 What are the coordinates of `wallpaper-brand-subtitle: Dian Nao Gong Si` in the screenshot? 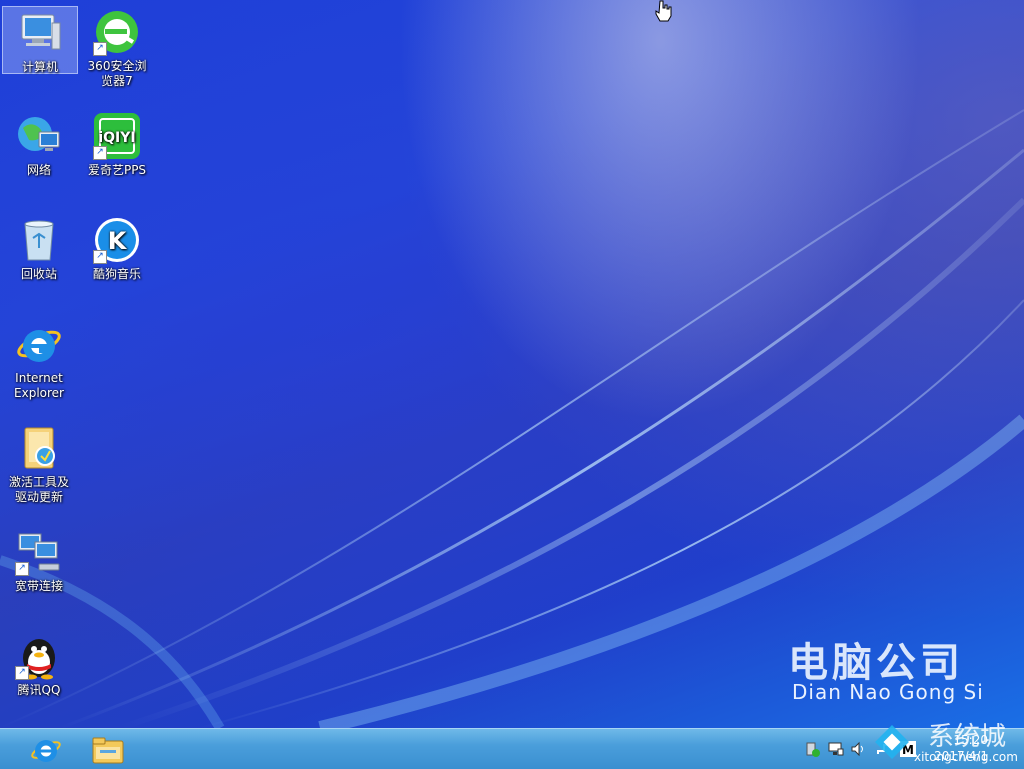 It's located at (888, 692).